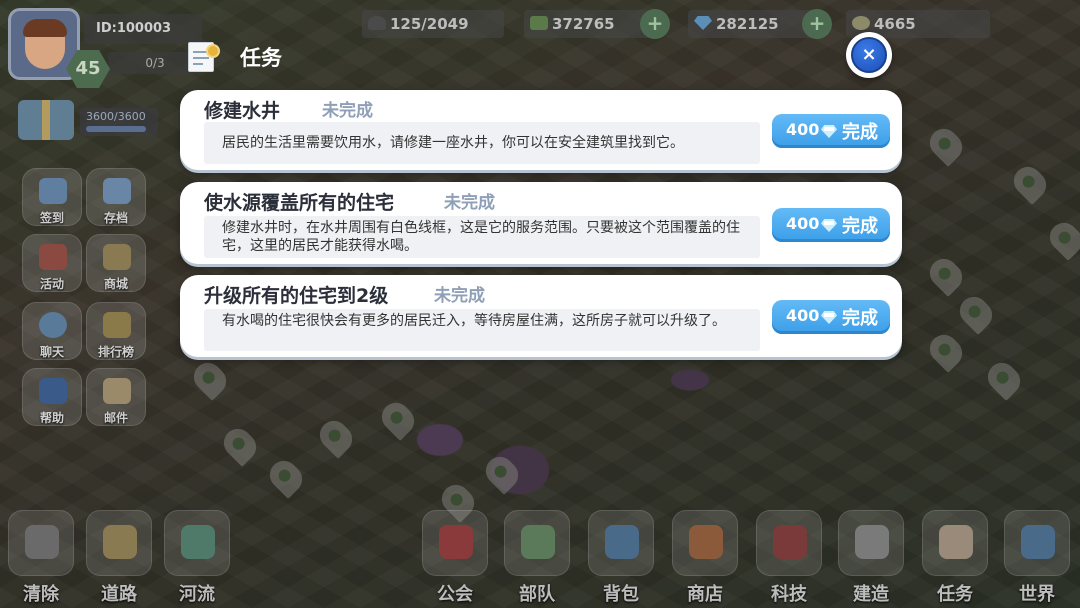  I want to click on task-name: 使水源覆盖所有的住宅, so click(299, 203).